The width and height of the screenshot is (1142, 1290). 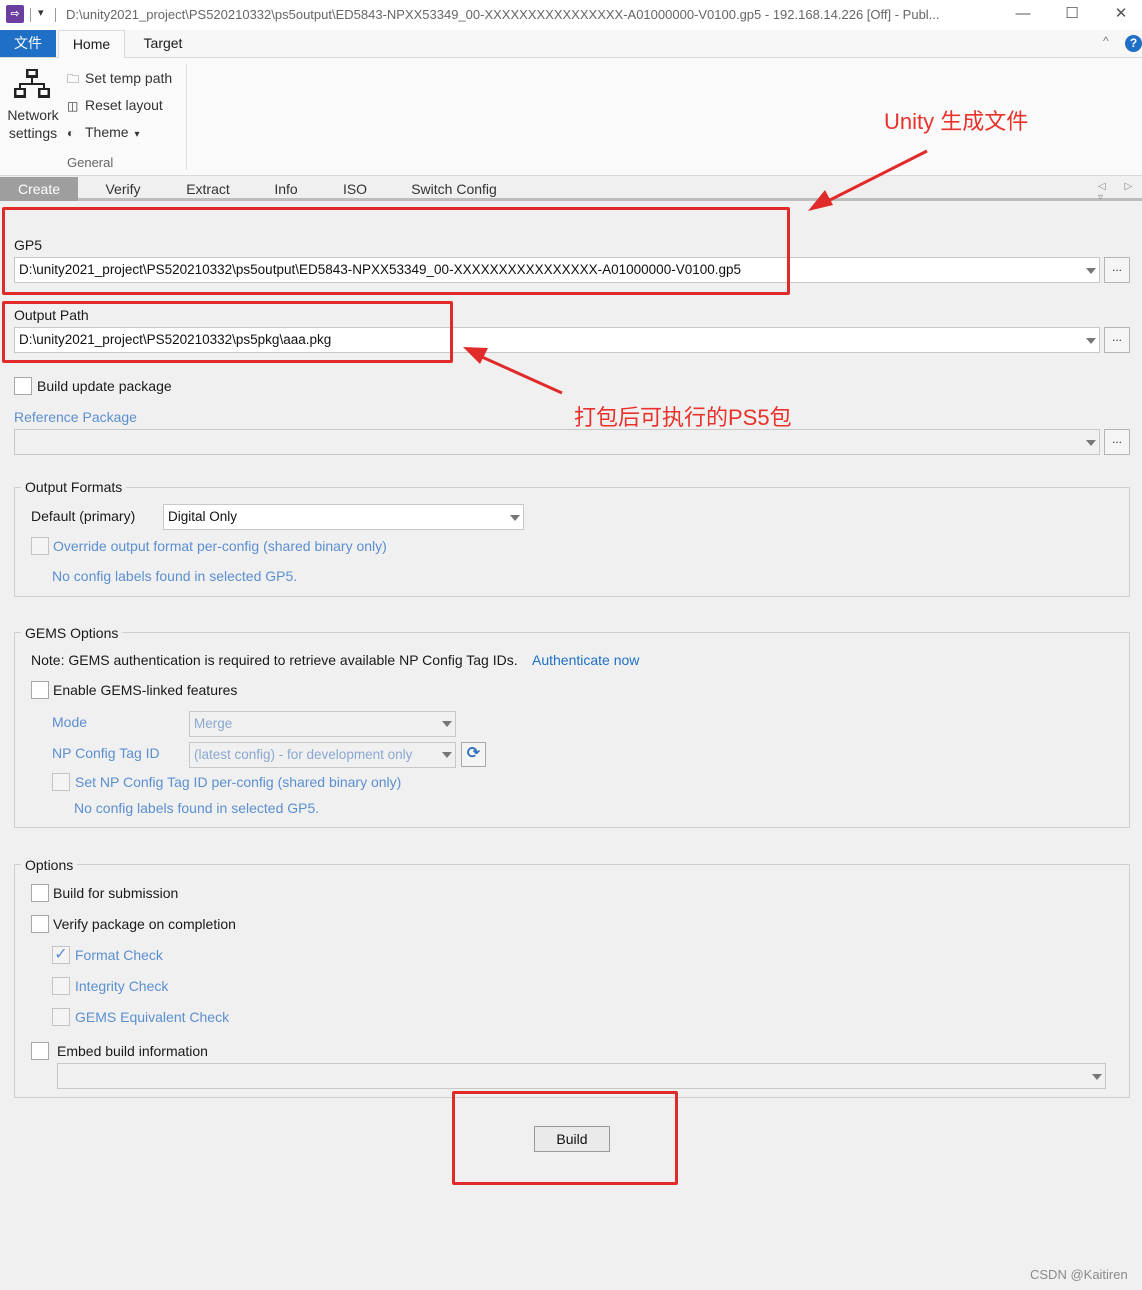 What do you see at coordinates (695, 272) in the screenshot?
I see `annotation-arrows` at bounding box center [695, 272].